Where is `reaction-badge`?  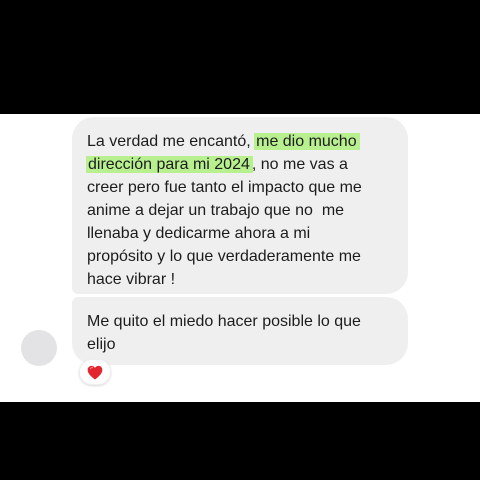 reaction-badge is located at coordinates (95, 372).